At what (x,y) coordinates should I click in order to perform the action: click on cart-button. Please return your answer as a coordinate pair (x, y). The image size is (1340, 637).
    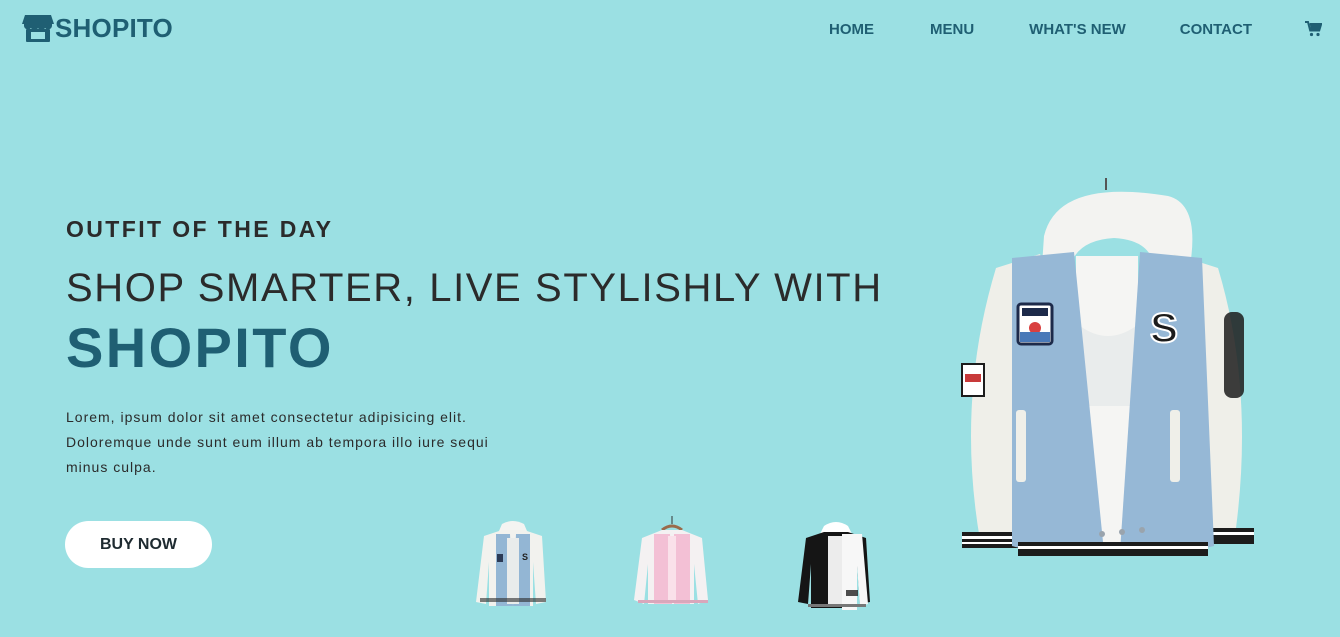
    Looking at the image, I should click on (1314, 29).